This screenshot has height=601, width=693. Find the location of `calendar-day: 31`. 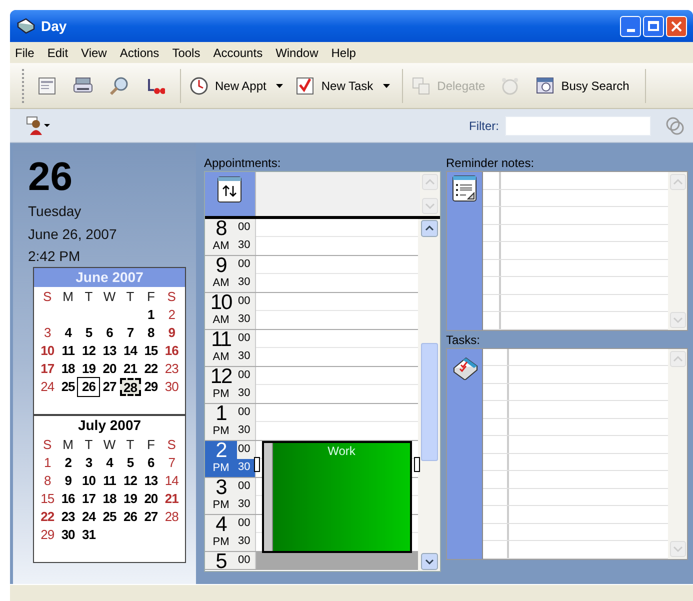

calendar-day: 31 is located at coordinates (89, 535).